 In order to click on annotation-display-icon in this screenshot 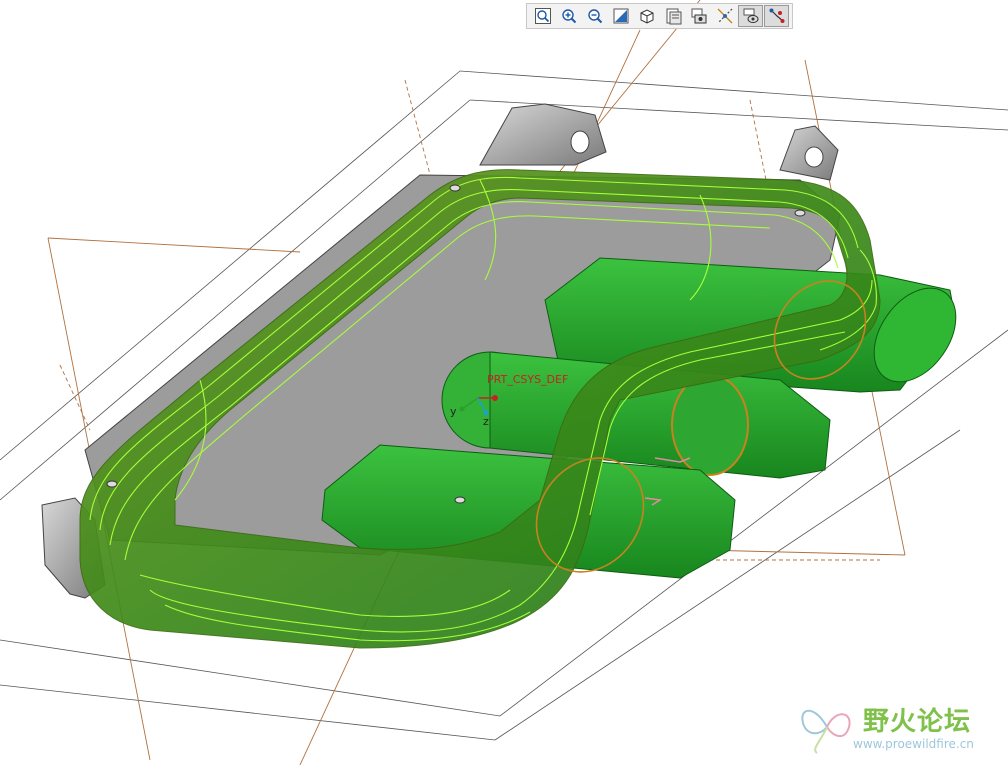, I will do `click(776, 15)`.